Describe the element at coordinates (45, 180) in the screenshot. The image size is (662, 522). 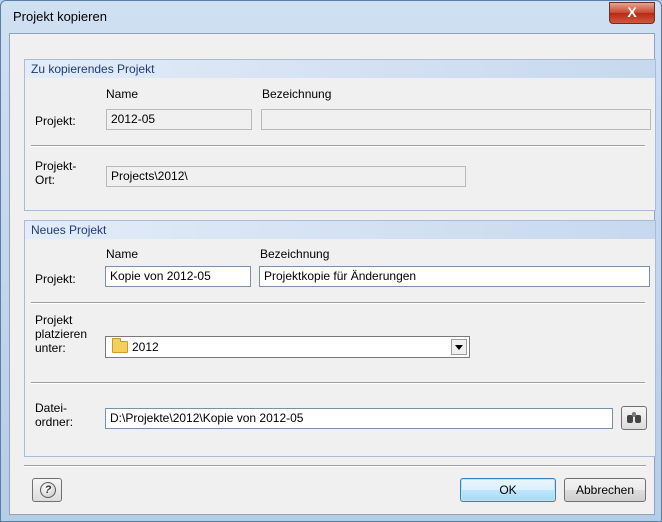
I see `source-location-label-line2: Ort:` at that location.